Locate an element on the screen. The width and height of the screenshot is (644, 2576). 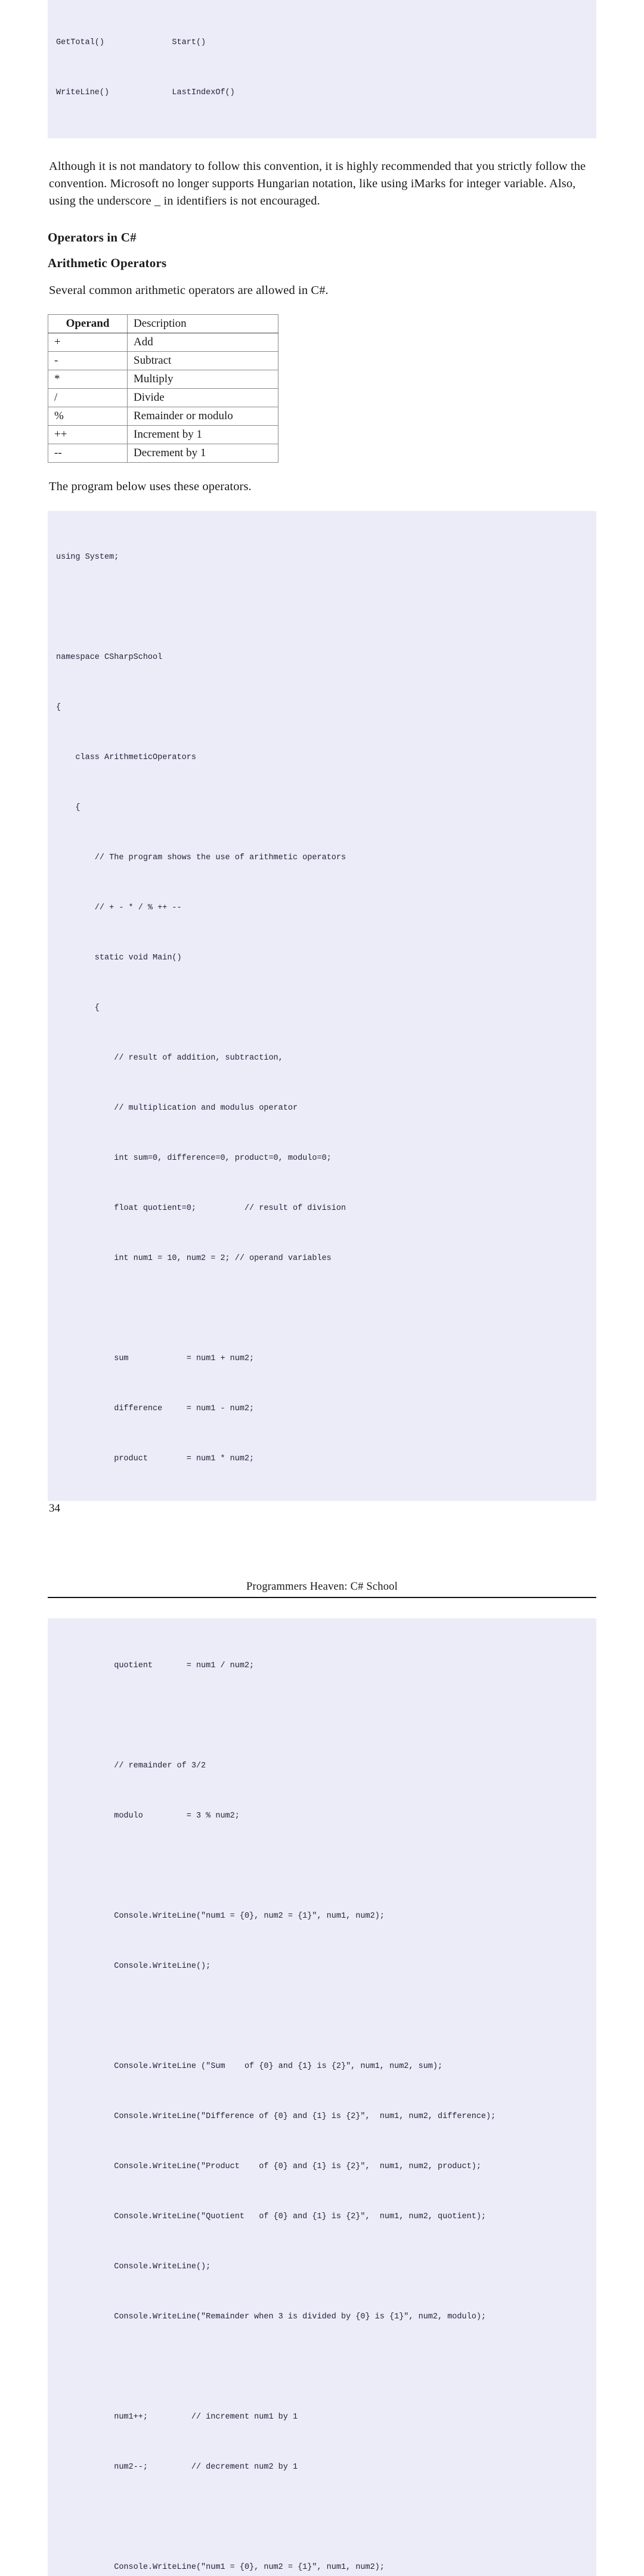
running-head-wrapper: Programmers Heaven: C# School is located at coordinates (322, 1589).